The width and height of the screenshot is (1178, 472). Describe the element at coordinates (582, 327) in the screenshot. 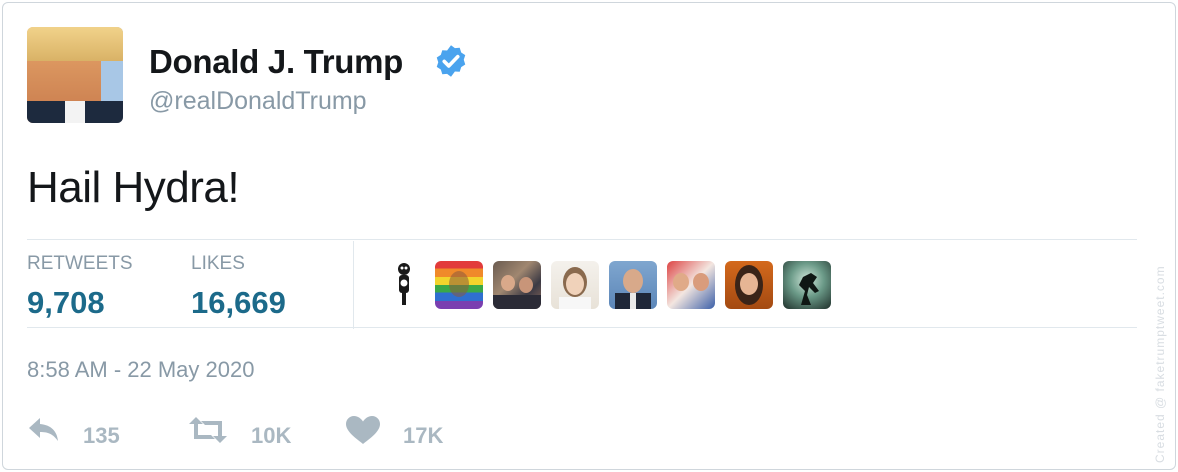

I see `divider-bottom` at that location.